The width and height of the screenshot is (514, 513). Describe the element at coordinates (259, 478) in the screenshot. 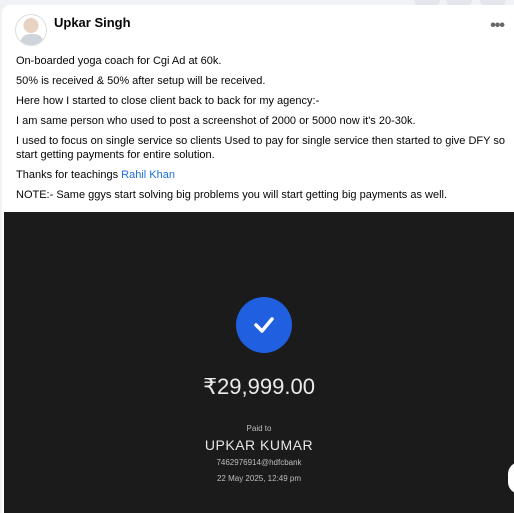

I see `payment-datetime: 22 May 2025, 12:49 pm` at that location.